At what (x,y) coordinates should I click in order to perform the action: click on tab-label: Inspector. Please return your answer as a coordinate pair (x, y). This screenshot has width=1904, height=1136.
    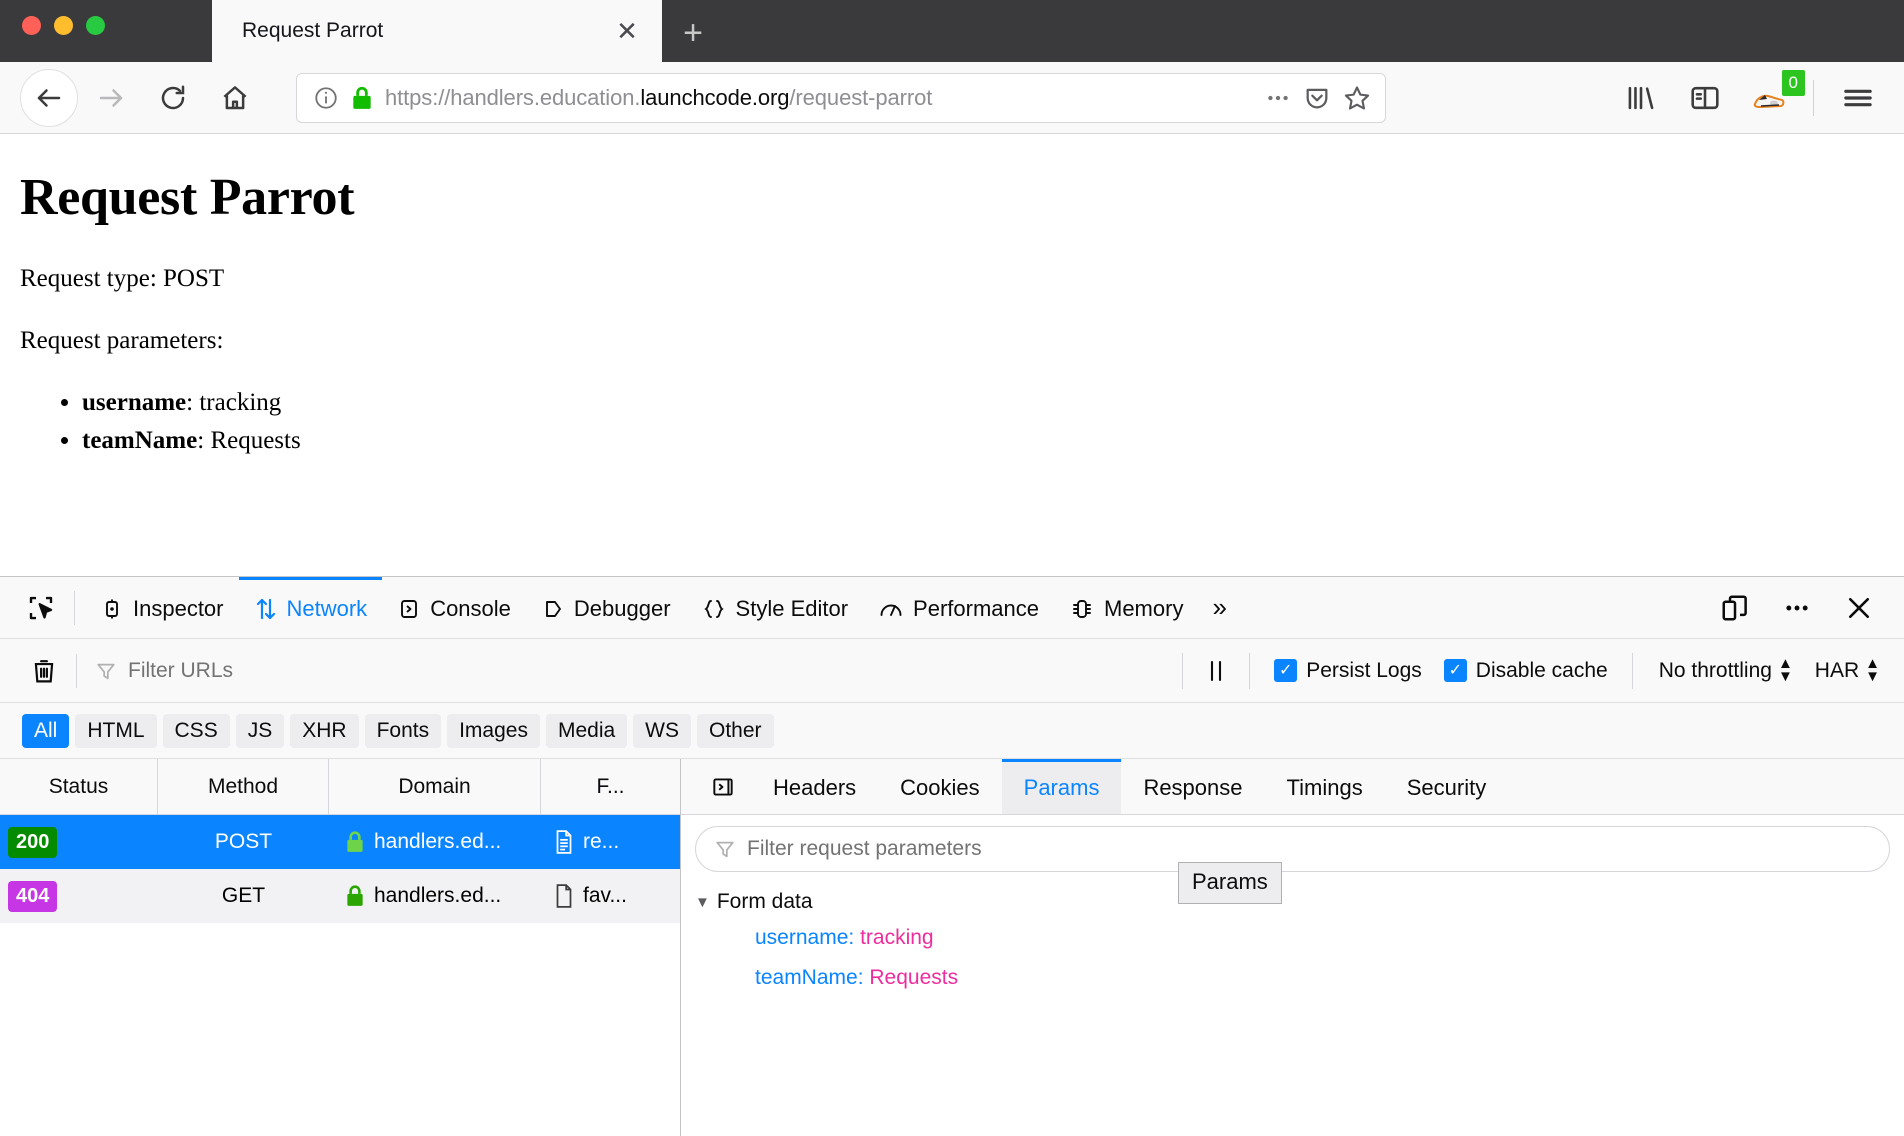
    Looking at the image, I should click on (178, 608).